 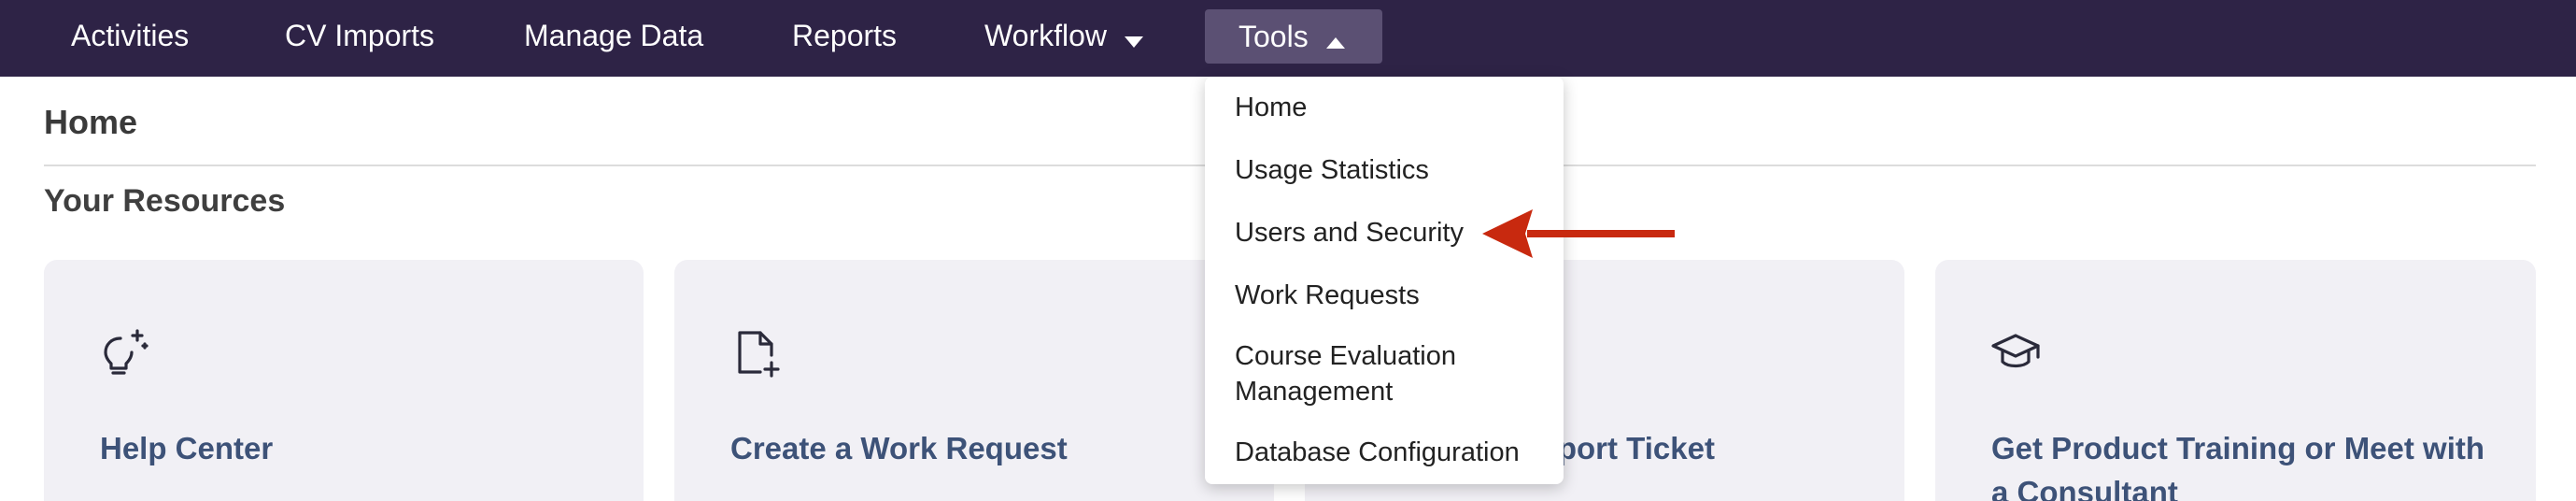 What do you see at coordinates (1390, 107) in the screenshot?
I see `menu-item-home: Home` at bounding box center [1390, 107].